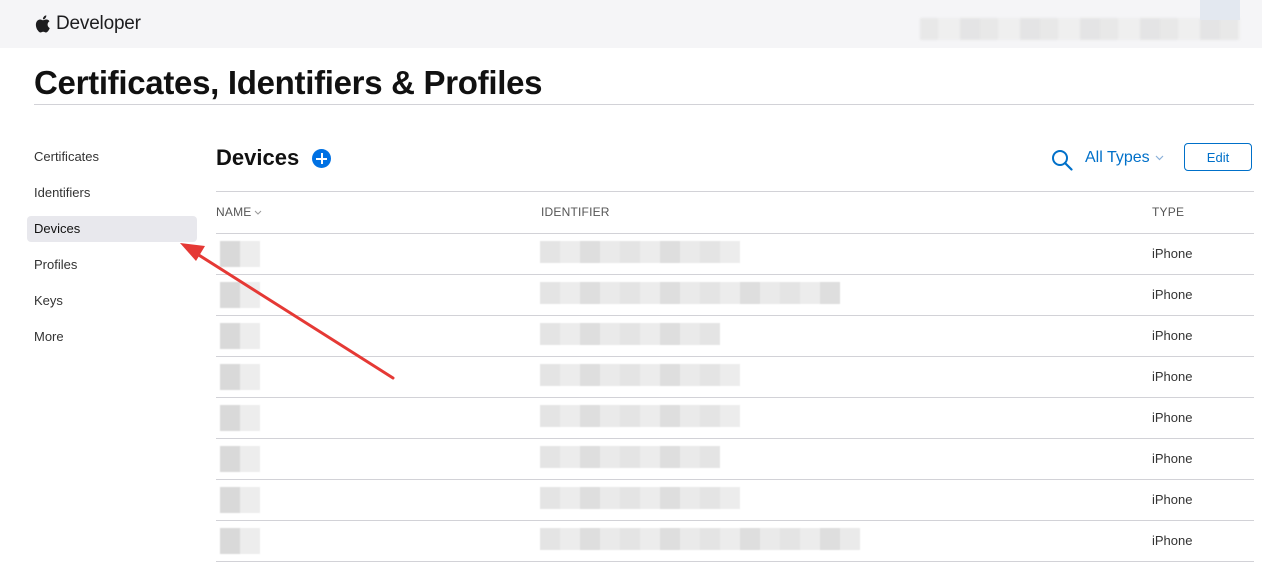 This screenshot has height=581, width=1262. Describe the element at coordinates (1117, 157) in the screenshot. I see `type-filter-label: All Types` at that location.